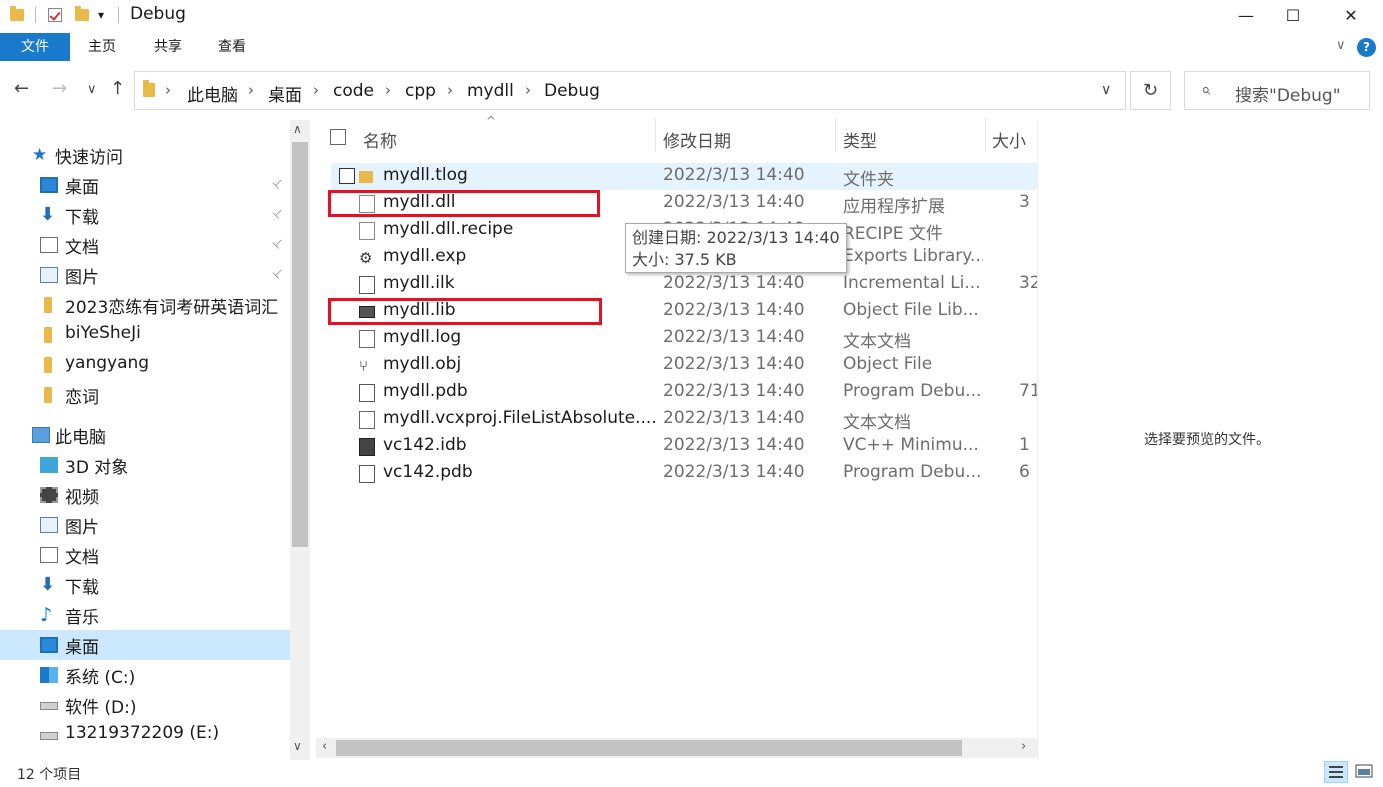  Describe the element at coordinates (684, 176) in the screenshot. I see `file-row: mydll.tlog 2022/3/13 14:40 文件夹` at that location.